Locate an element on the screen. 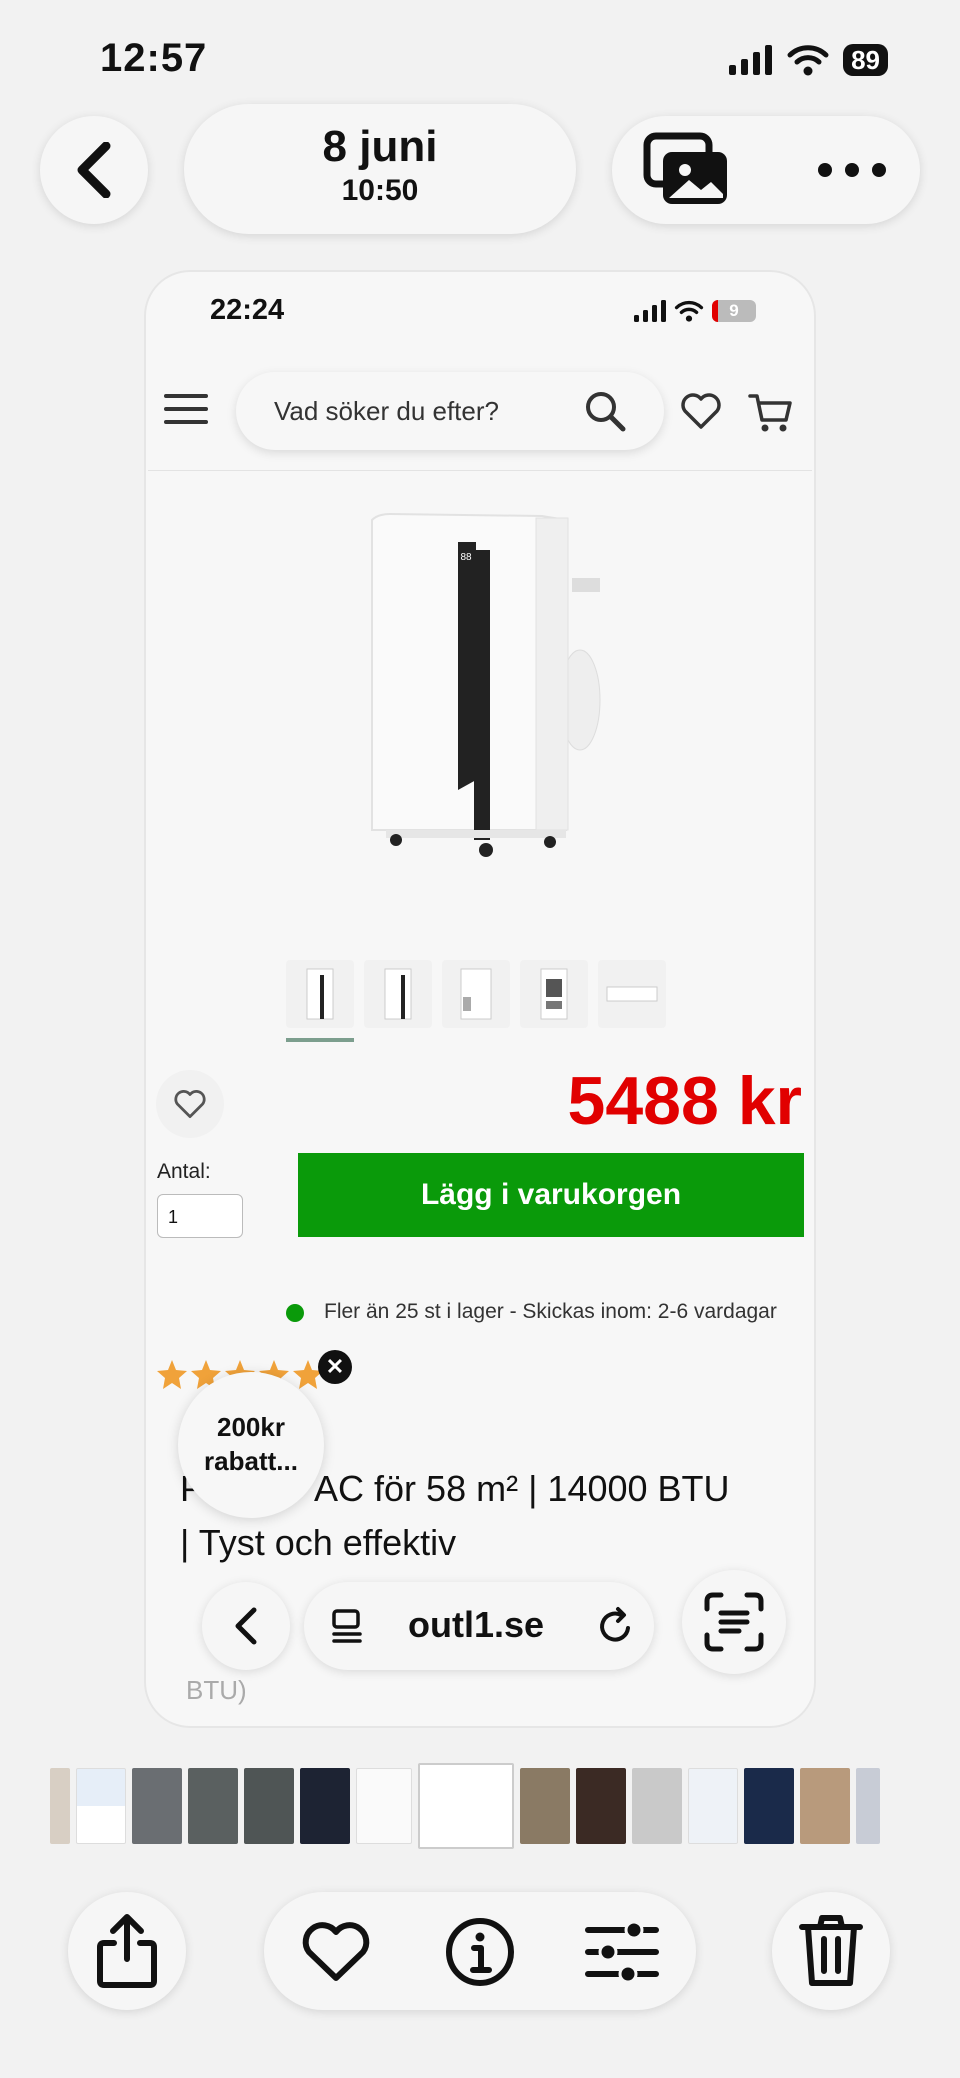  favorite-button is located at coordinates (190, 1104).